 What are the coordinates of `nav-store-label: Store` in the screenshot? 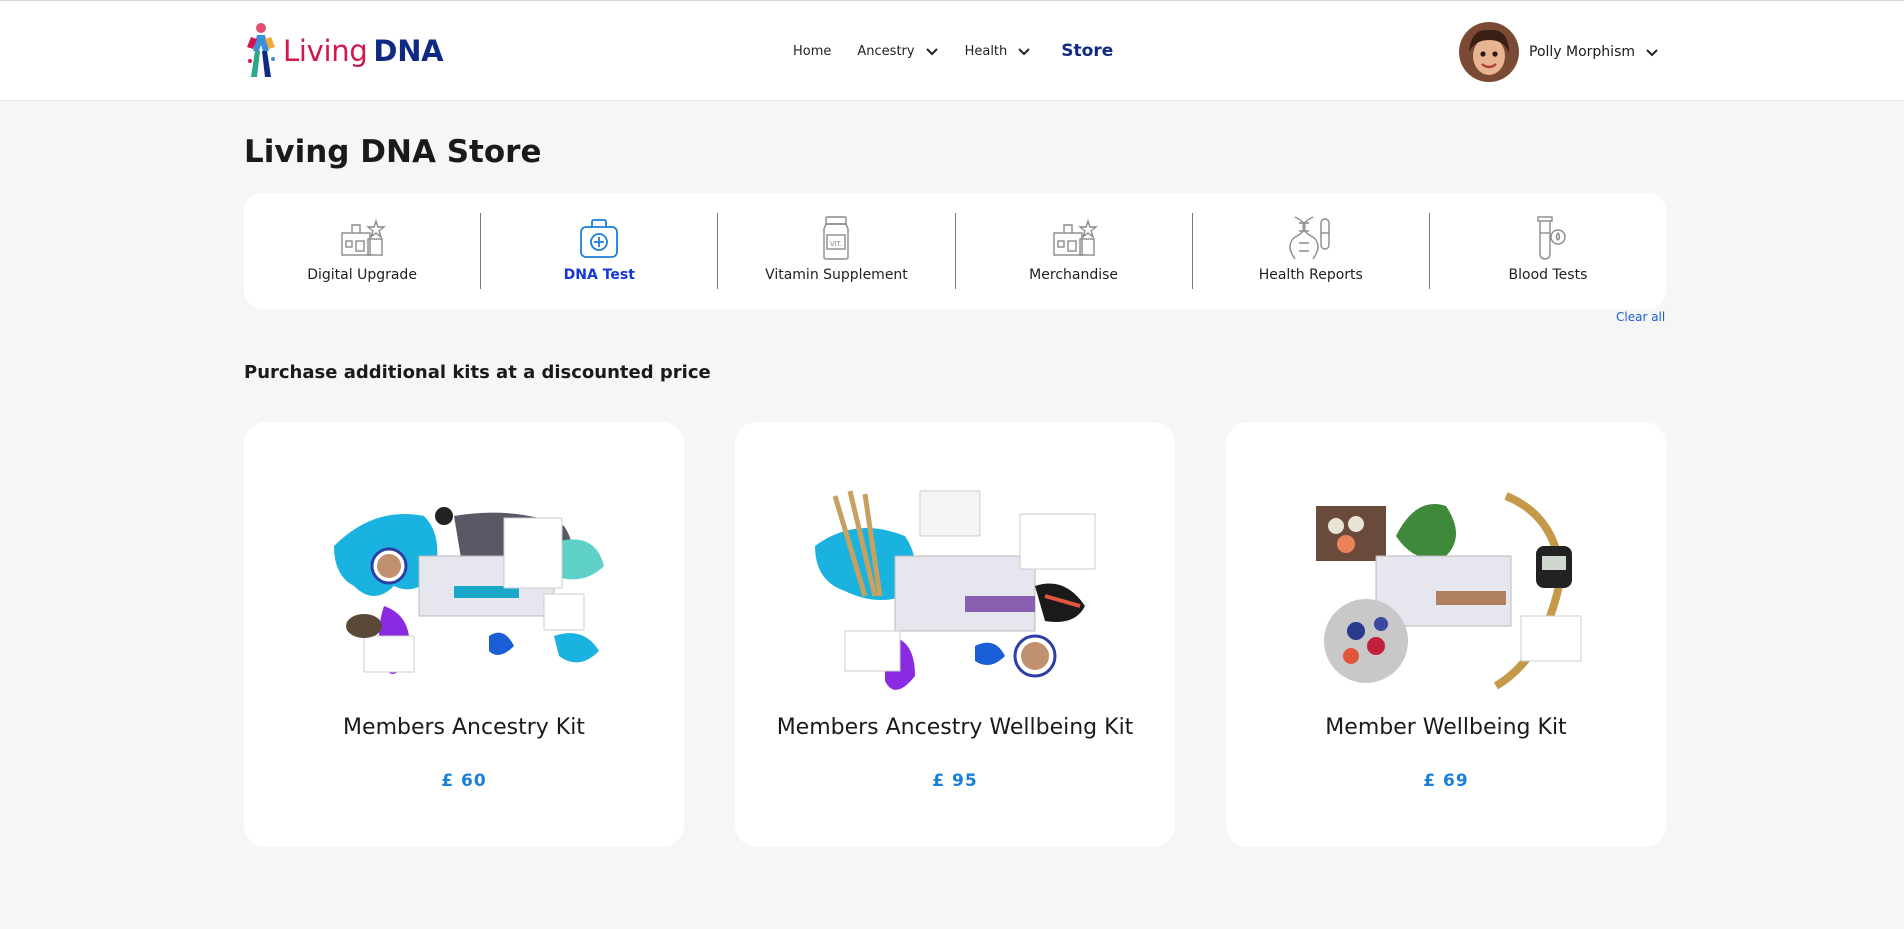 It's located at (1087, 51).